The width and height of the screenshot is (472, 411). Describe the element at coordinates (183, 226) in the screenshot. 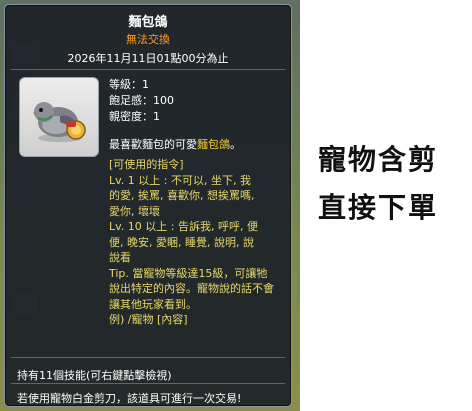

I see `command-line: Lv. 10 以上 : 告訴我, 呼呼, 便` at that location.